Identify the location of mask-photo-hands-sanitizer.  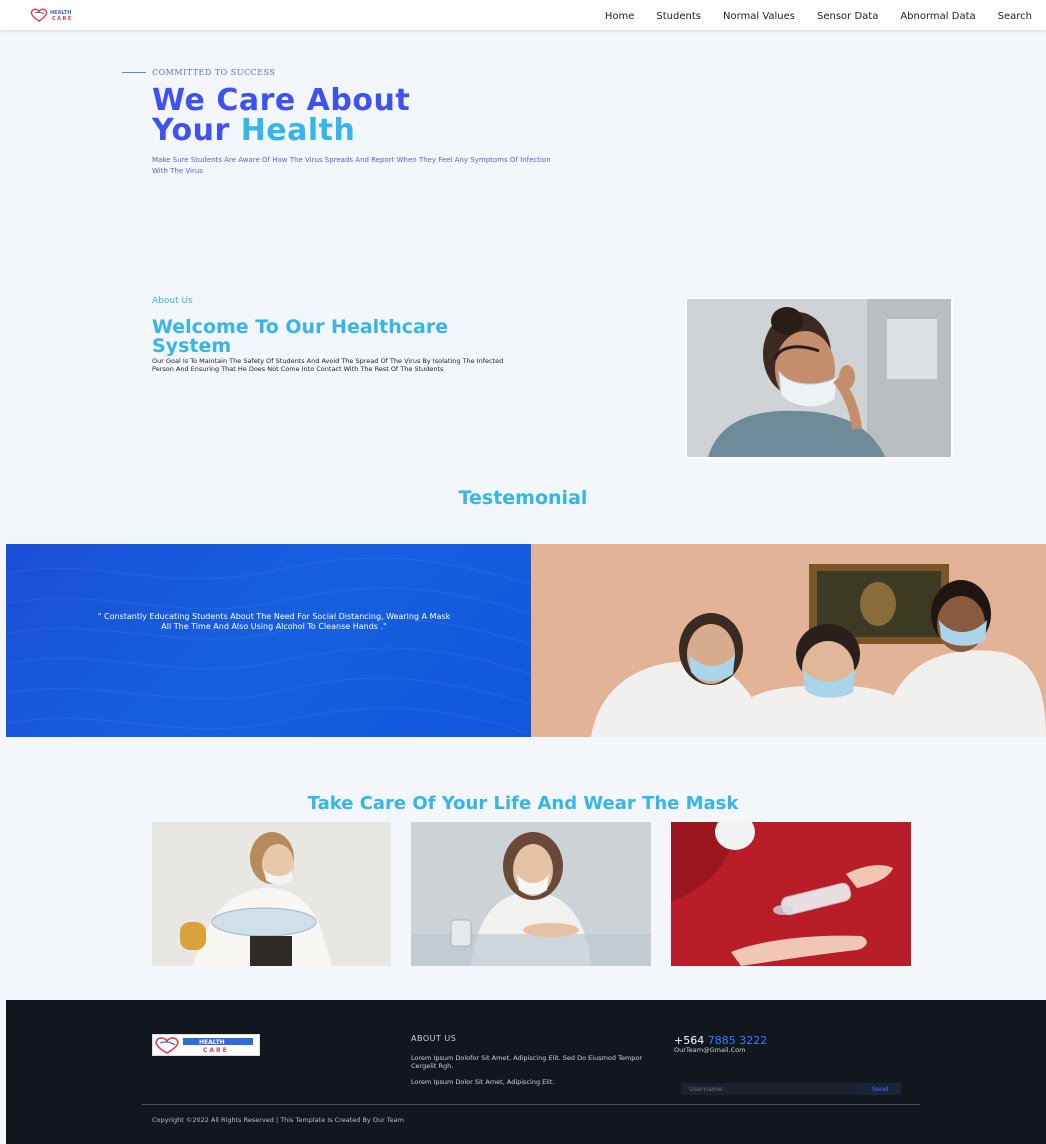
(791, 894).